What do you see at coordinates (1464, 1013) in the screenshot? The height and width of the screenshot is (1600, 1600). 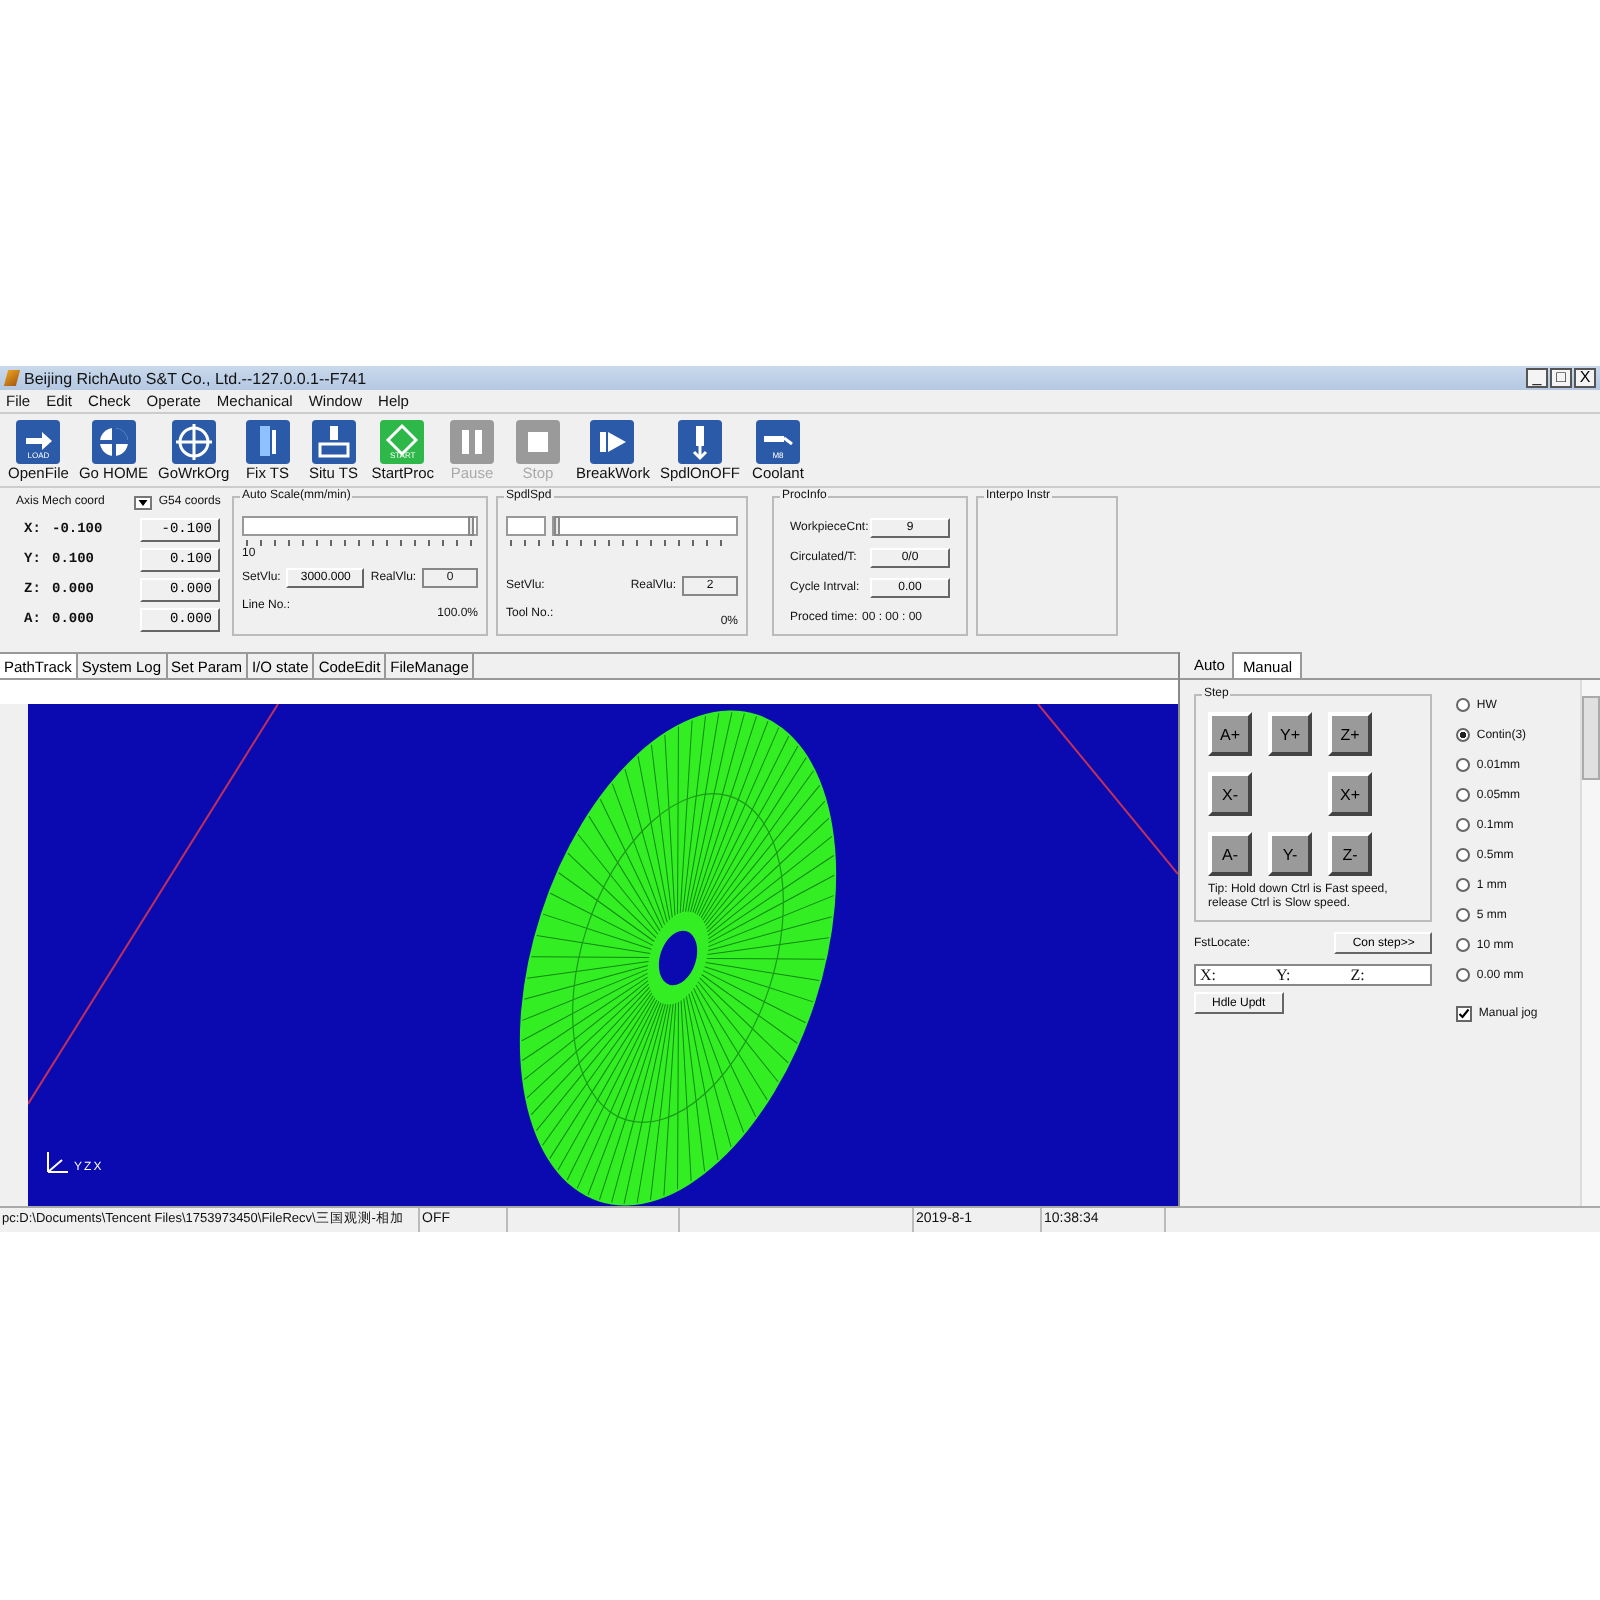 I see `checkbox` at bounding box center [1464, 1013].